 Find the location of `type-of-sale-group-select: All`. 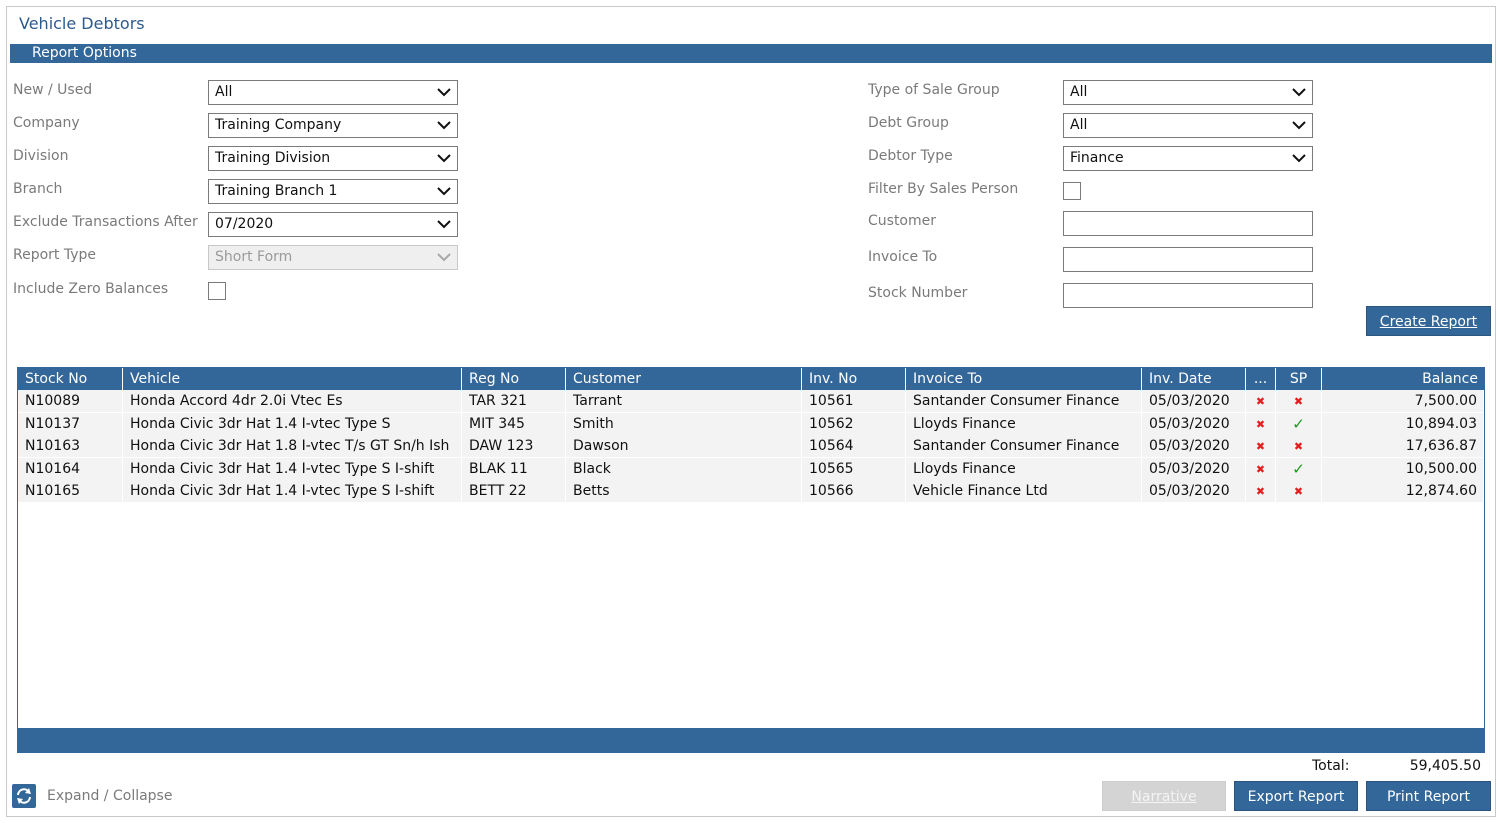

type-of-sale-group-select: All is located at coordinates (1188, 92).